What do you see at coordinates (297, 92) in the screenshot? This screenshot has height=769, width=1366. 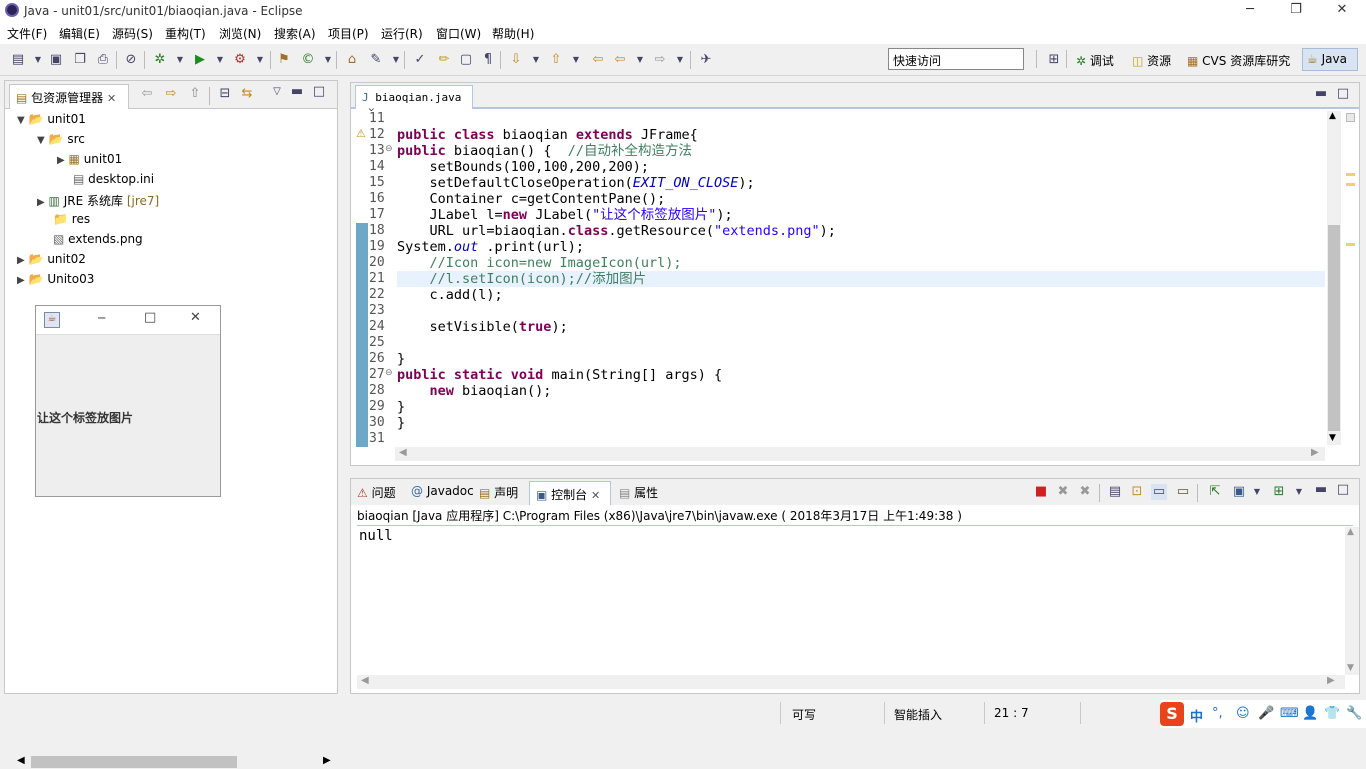 I see `minimize-view-icon: ▬` at bounding box center [297, 92].